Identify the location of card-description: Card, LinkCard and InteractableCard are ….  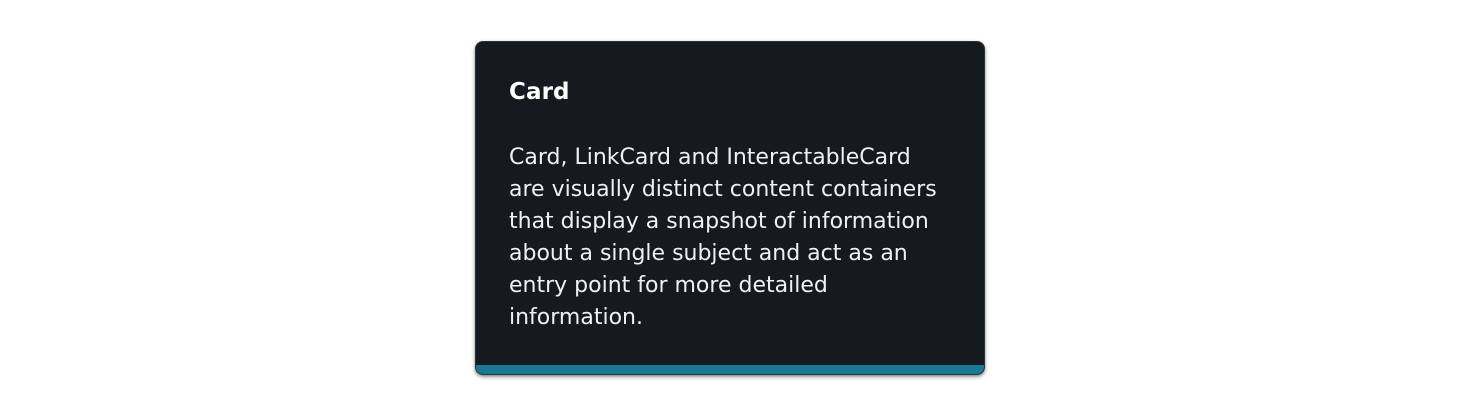
(723, 237).